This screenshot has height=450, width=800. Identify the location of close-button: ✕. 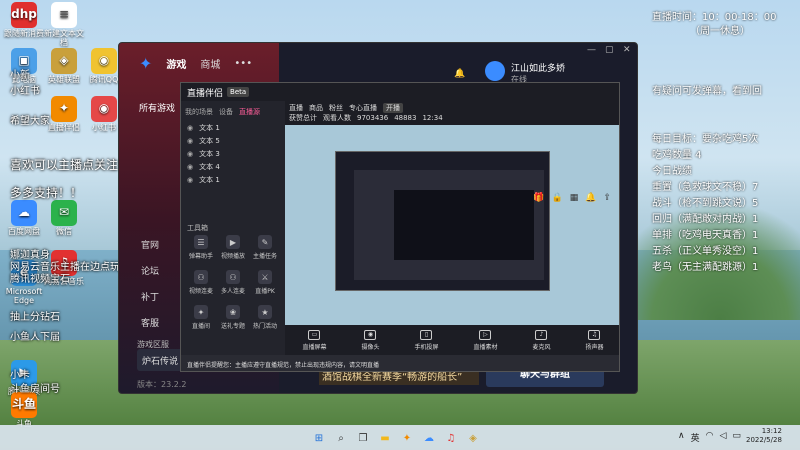
(627, 50).